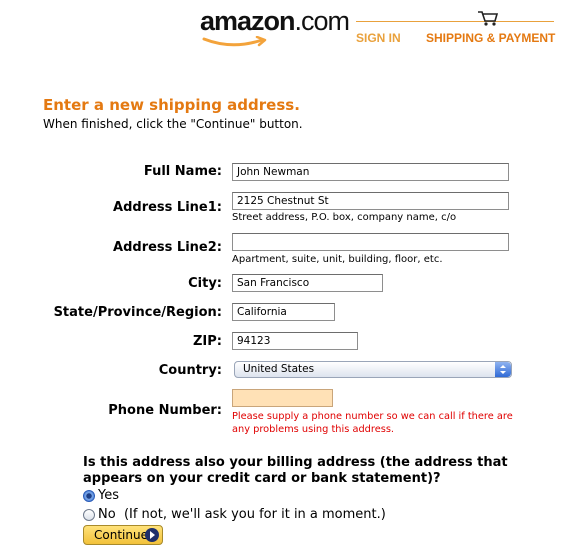 This screenshot has width=575, height=557. I want to click on arrow-right-icon, so click(152, 535).